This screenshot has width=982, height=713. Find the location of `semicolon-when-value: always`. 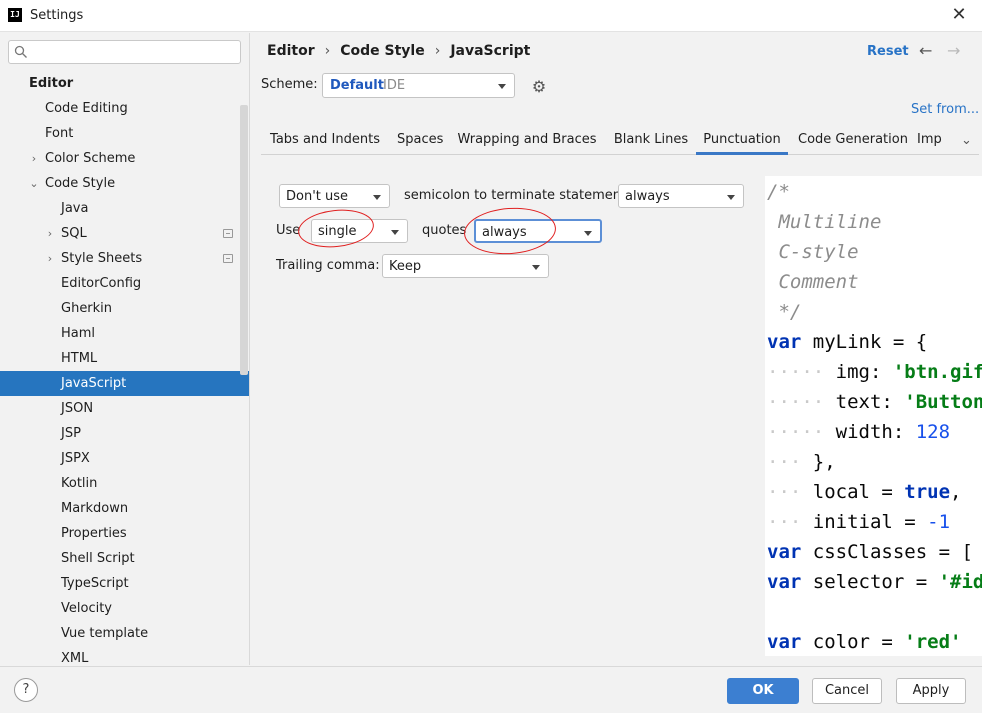

semicolon-when-value: always is located at coordinates (647, 196).